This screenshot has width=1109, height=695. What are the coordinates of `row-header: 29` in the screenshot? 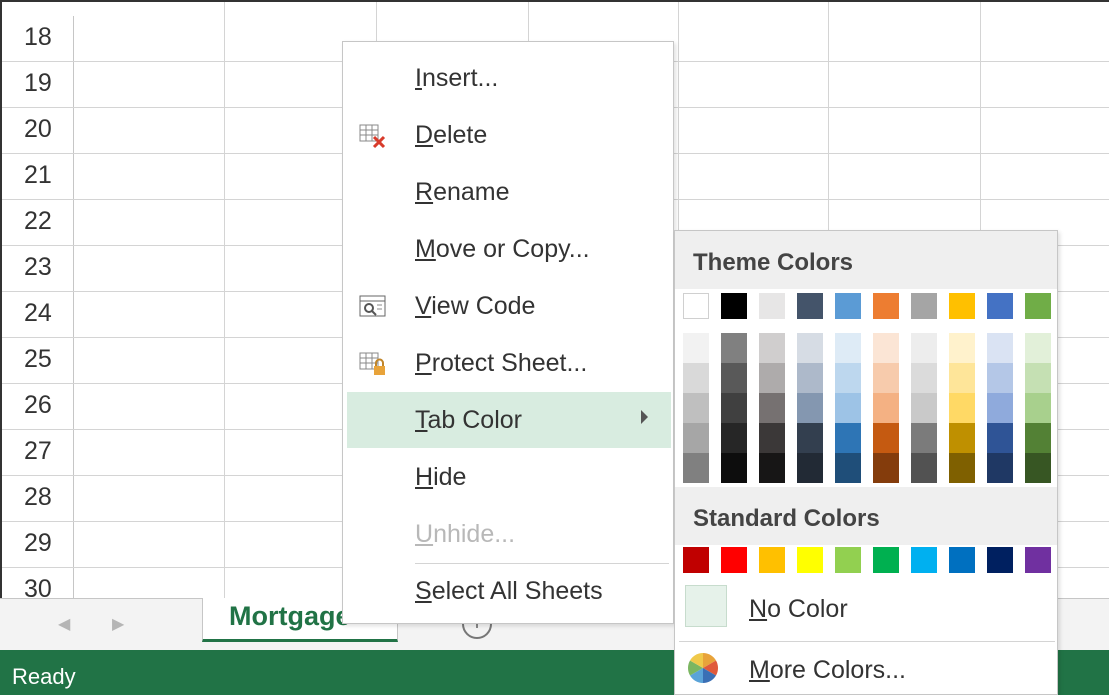 It's located at (38, 544).